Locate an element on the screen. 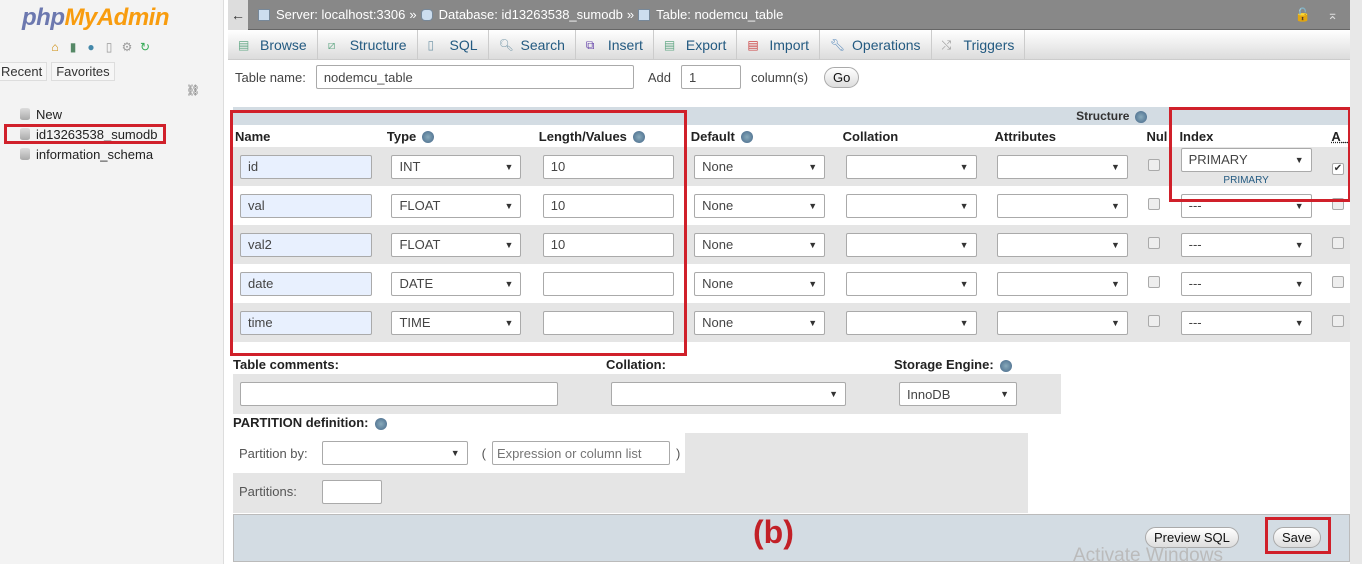 The height and width of the screenshot is (567, 1362). insert-icon: ⧉ is located at coordinates (590, 44).